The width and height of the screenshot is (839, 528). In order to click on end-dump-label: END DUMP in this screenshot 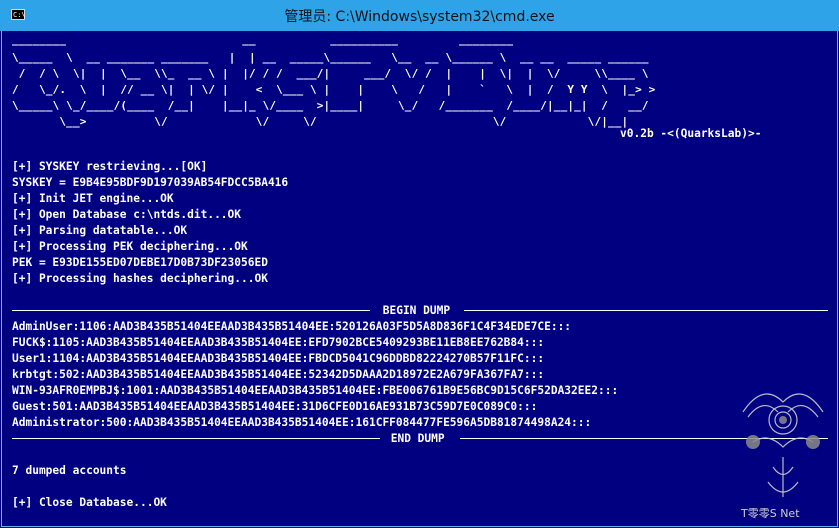, I will do `click(418, 438)`.